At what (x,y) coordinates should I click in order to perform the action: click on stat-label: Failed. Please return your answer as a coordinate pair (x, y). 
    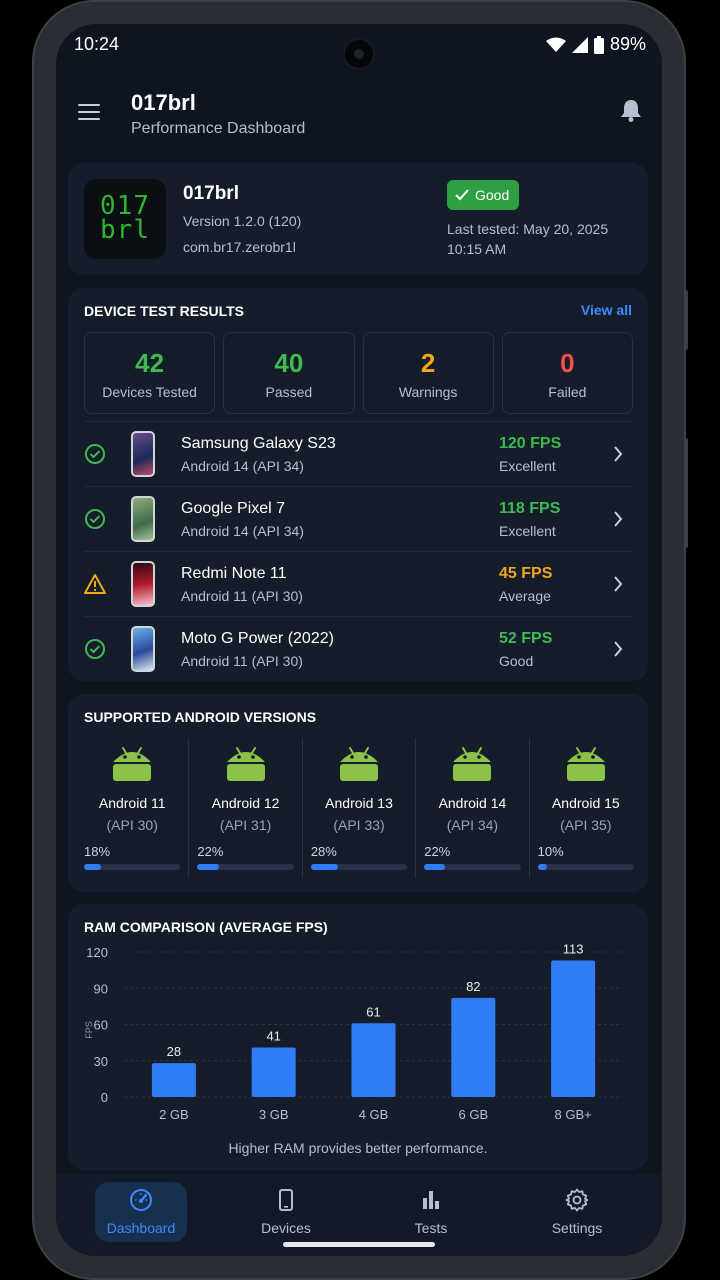
    Looking at the image, I should click on (567, 392).